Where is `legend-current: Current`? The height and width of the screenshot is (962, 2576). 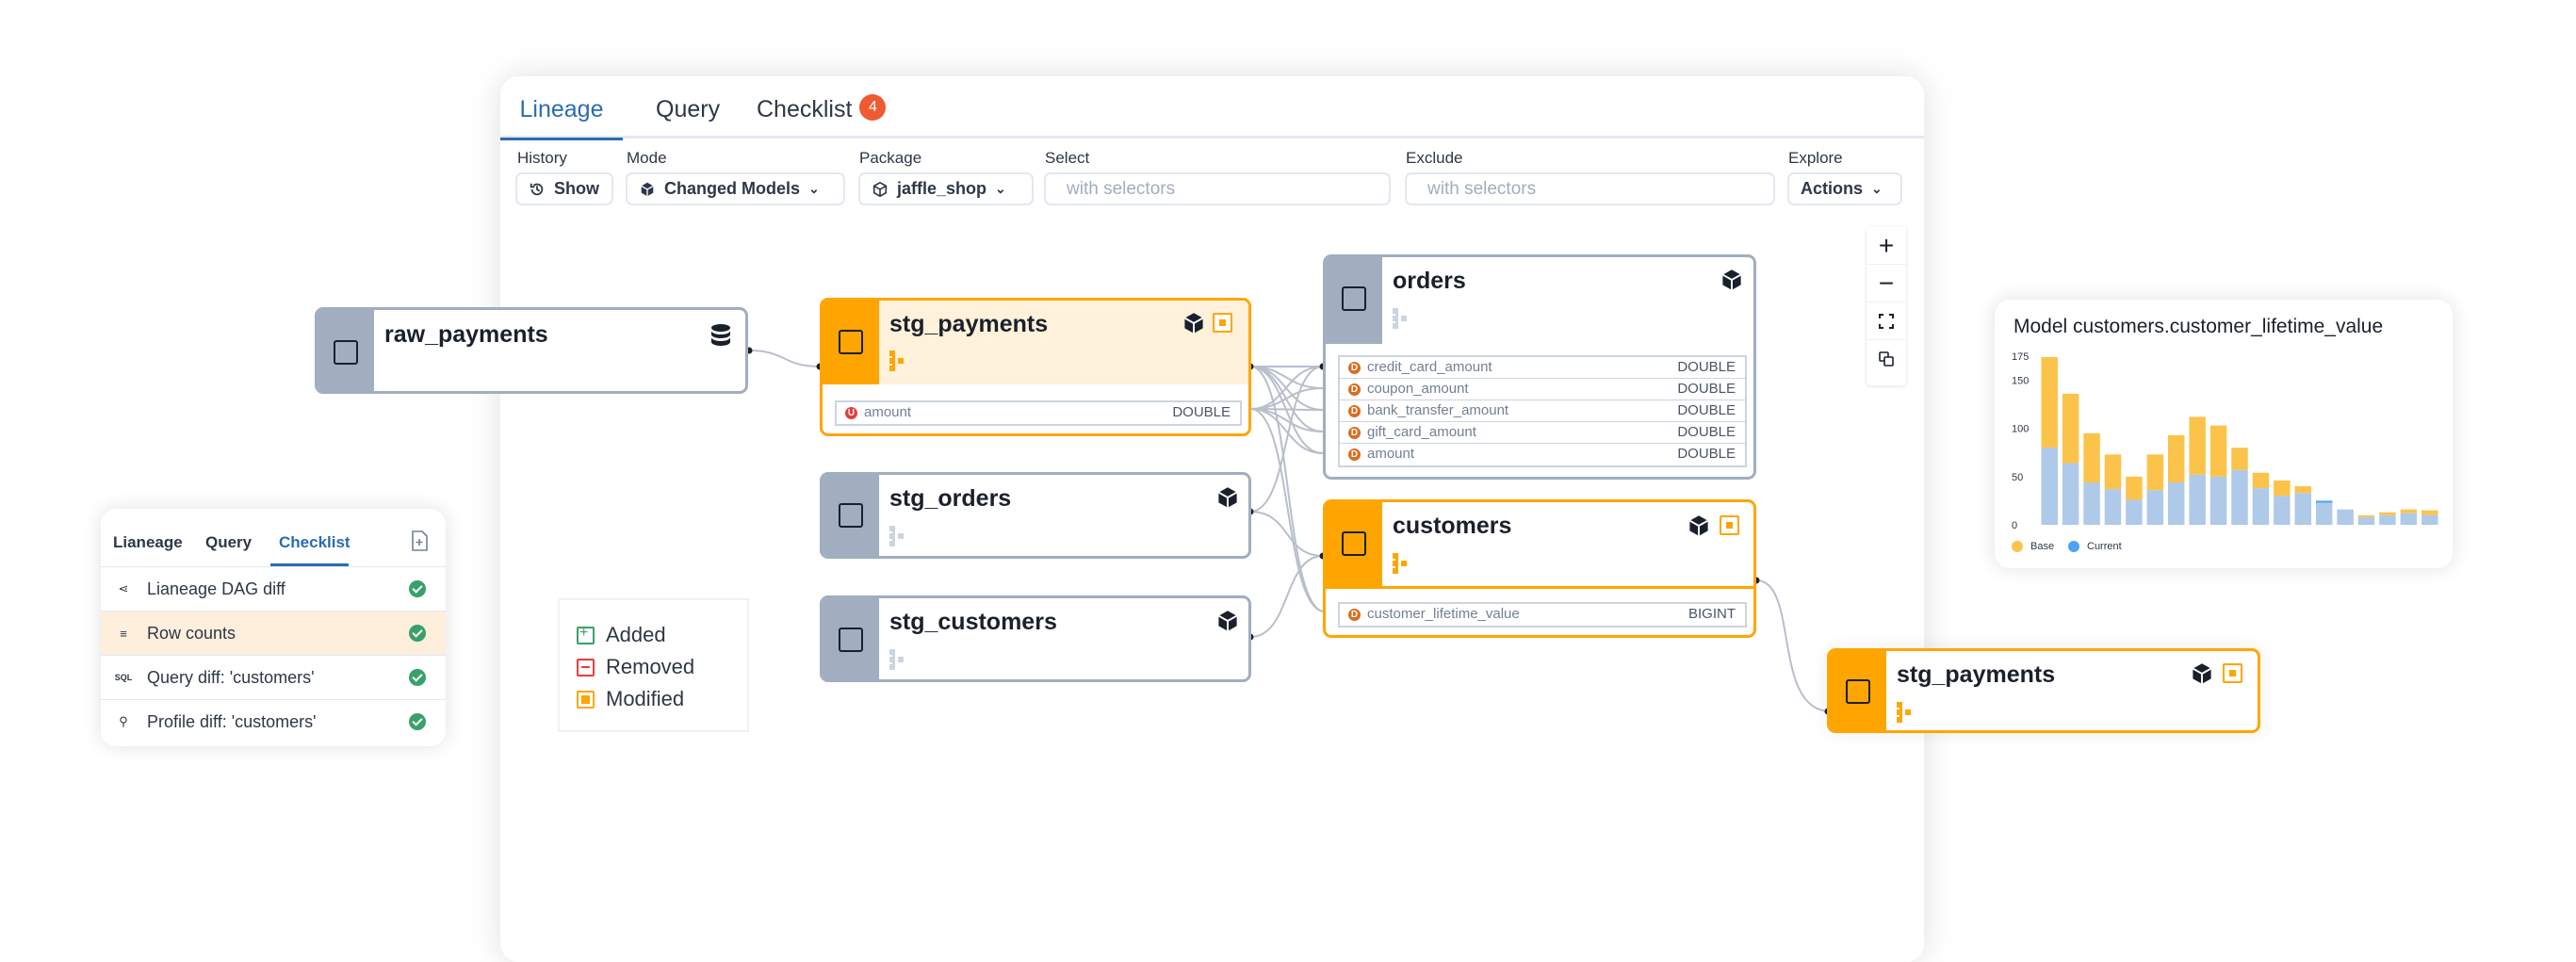 legend-current: Current is located at coordinates (2095, 546).